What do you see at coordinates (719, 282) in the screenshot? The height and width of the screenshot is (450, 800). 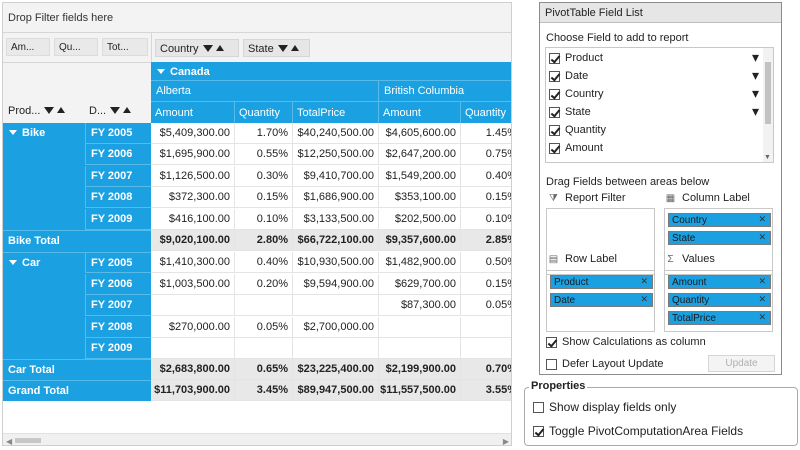 I see `chip-amount: Amount ✕` at bounding box center [719, 282].